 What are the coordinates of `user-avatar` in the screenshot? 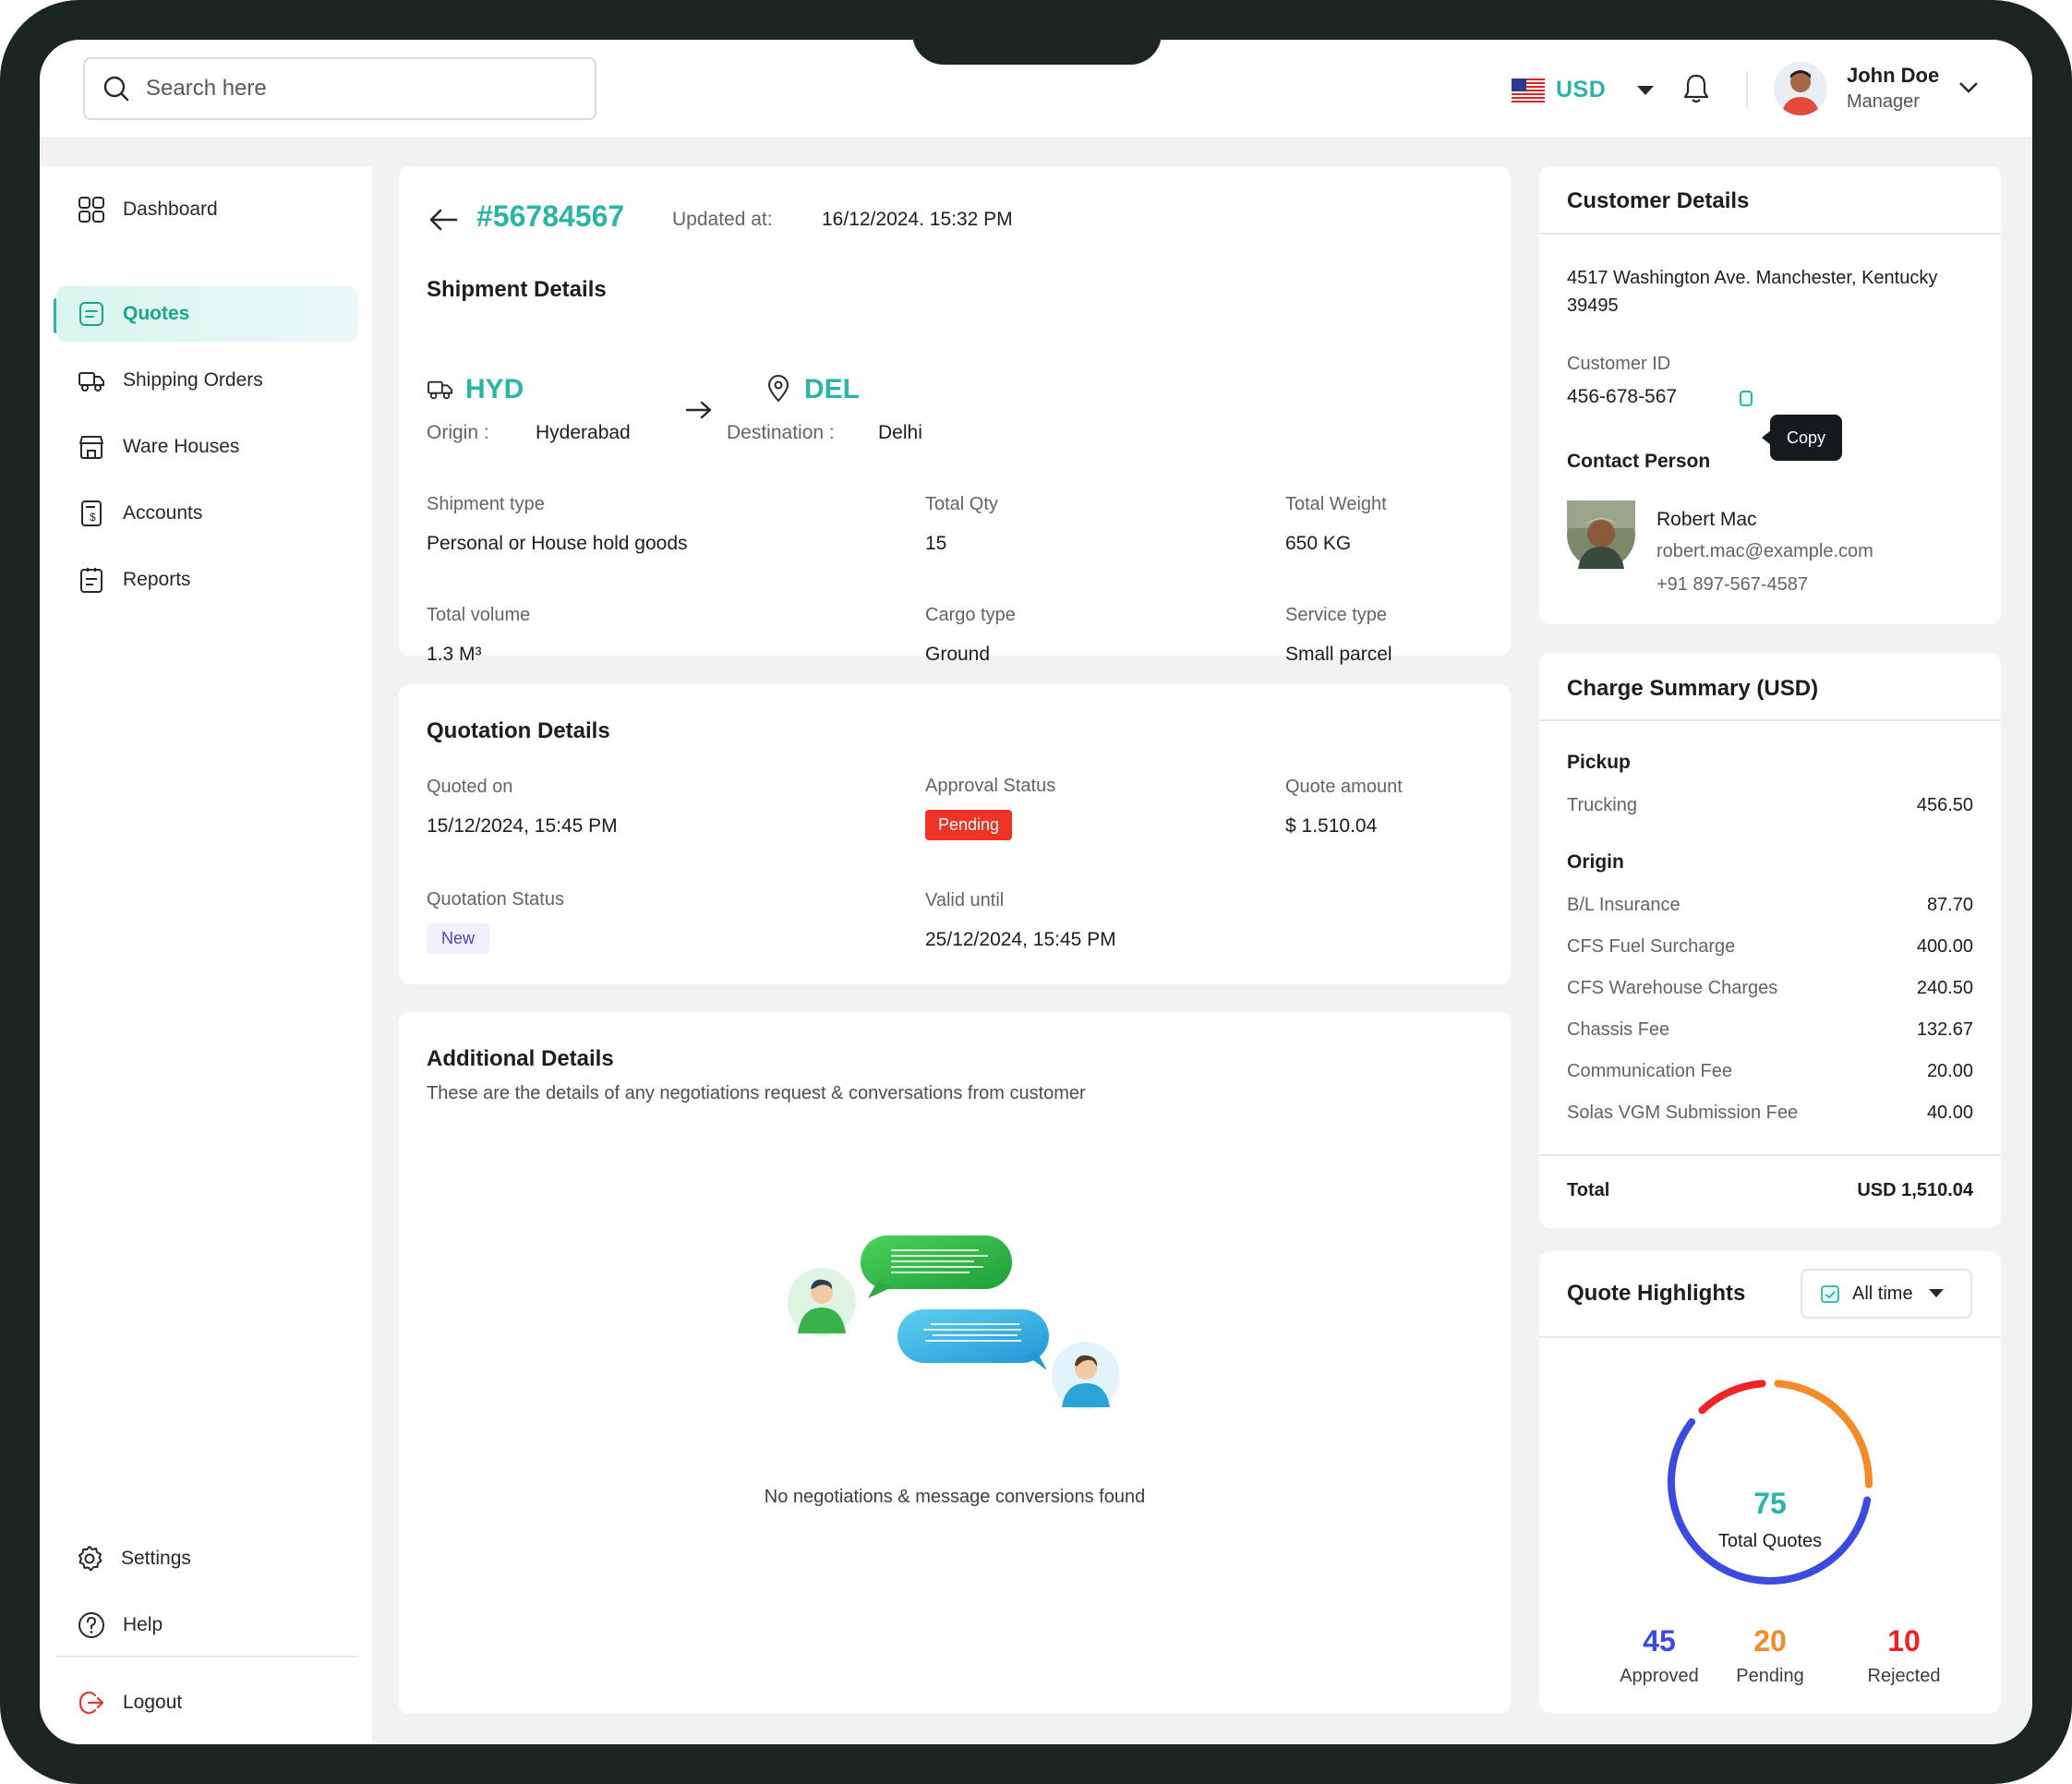 It's located at (1800, 88).